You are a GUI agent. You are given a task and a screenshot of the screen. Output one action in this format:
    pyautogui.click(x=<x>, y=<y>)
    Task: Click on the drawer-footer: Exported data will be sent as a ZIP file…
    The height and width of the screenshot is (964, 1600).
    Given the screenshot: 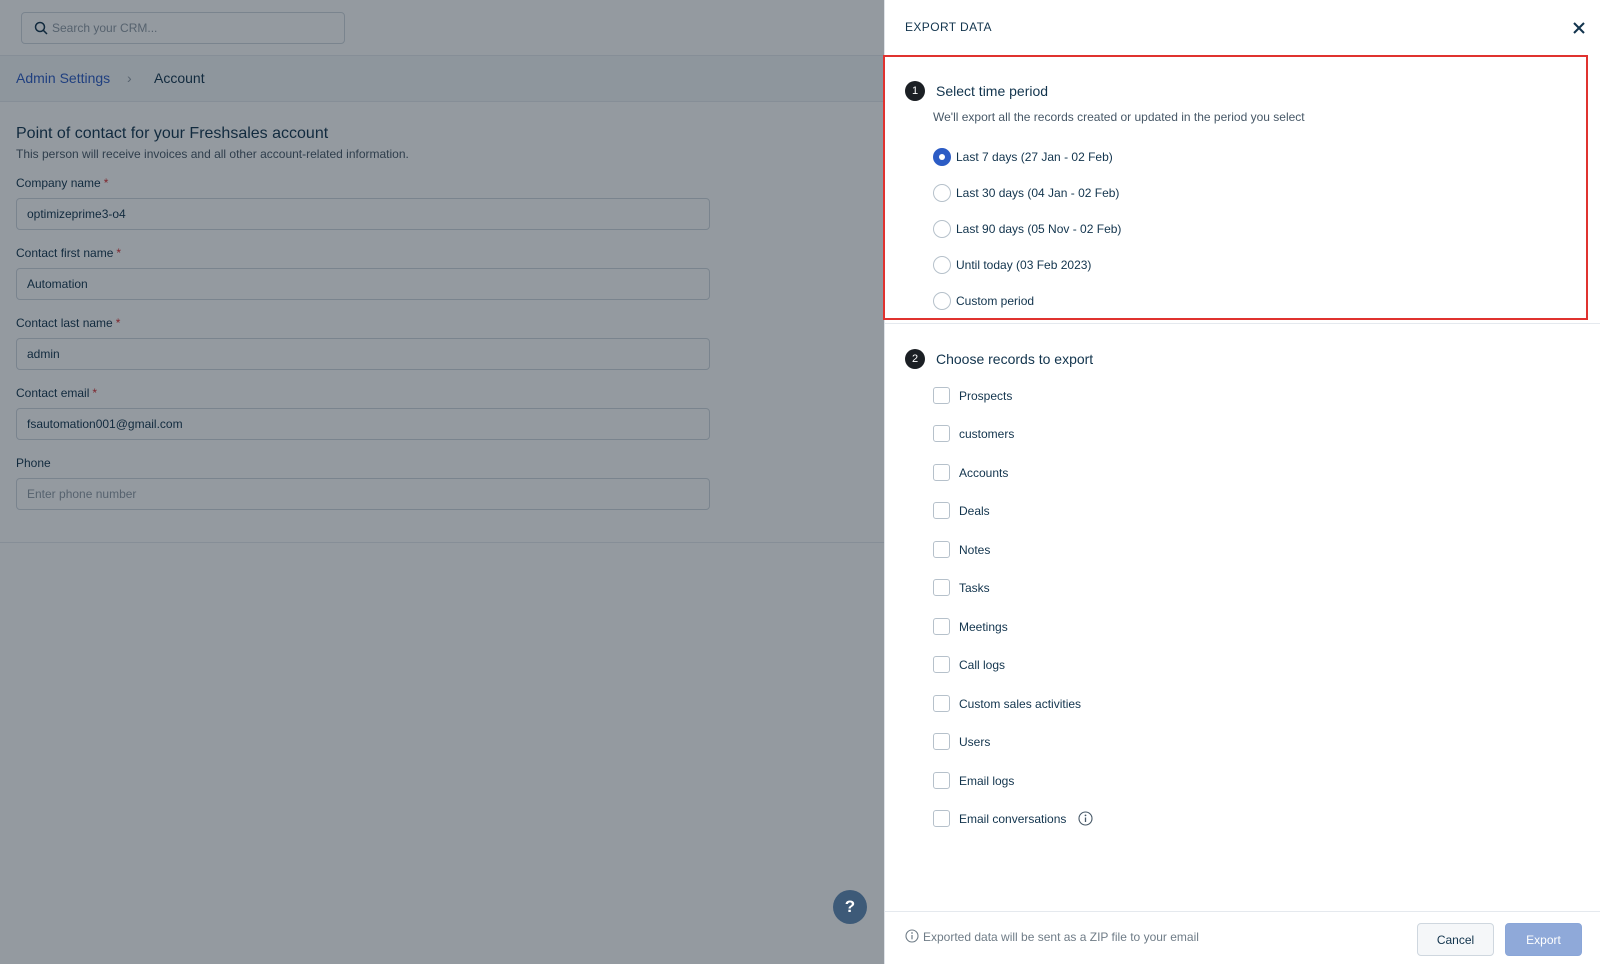 What is the action you would take?
    pyautogui.click(x=1242, y=937)
    